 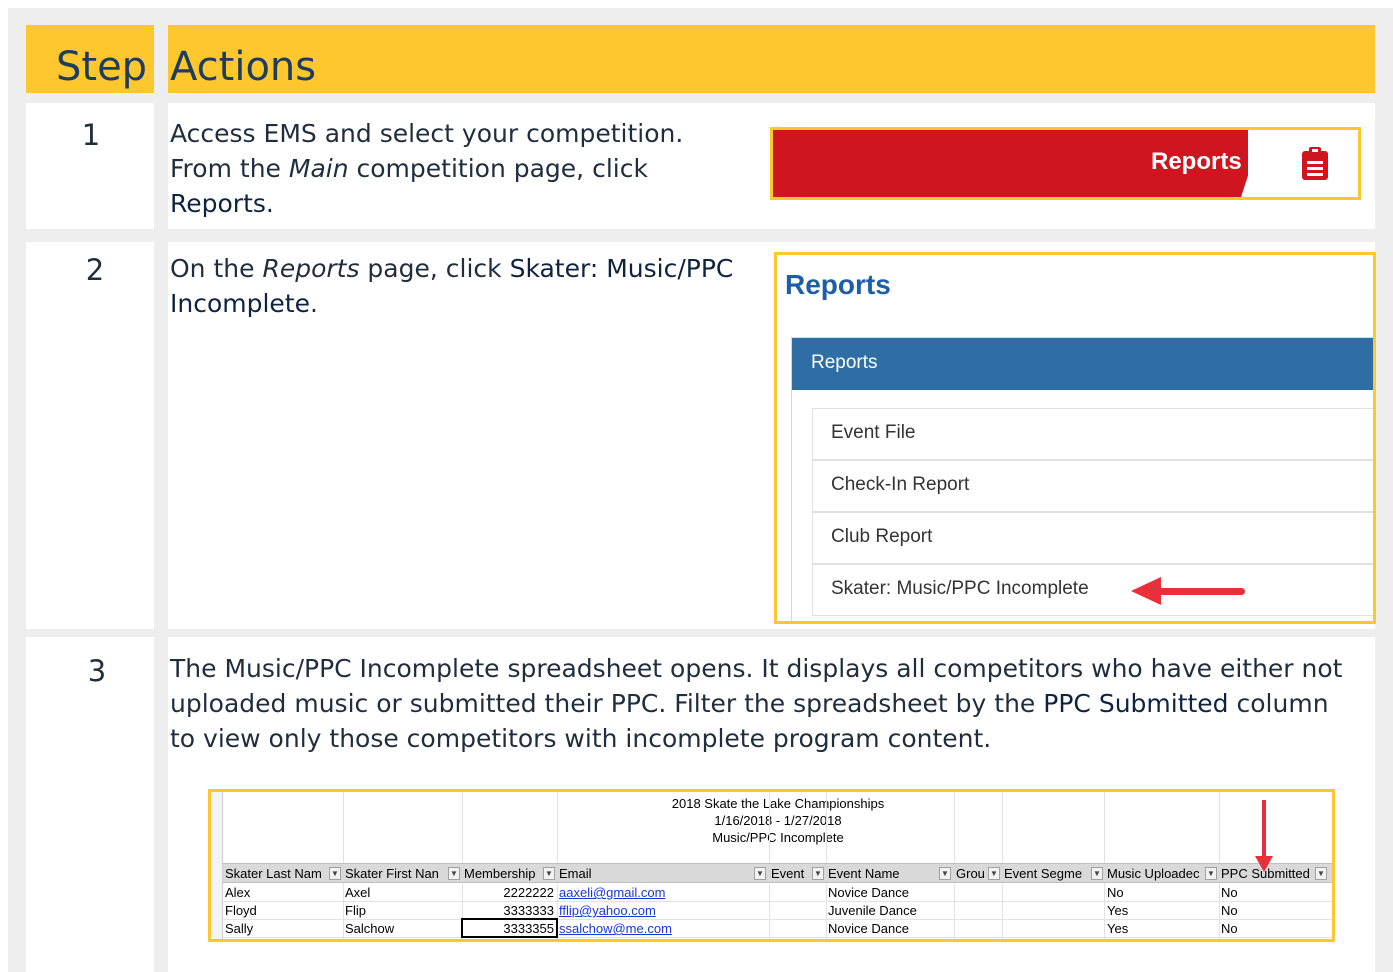 I want to click on row-2-text-part: On the, so click(x=216, y=268).